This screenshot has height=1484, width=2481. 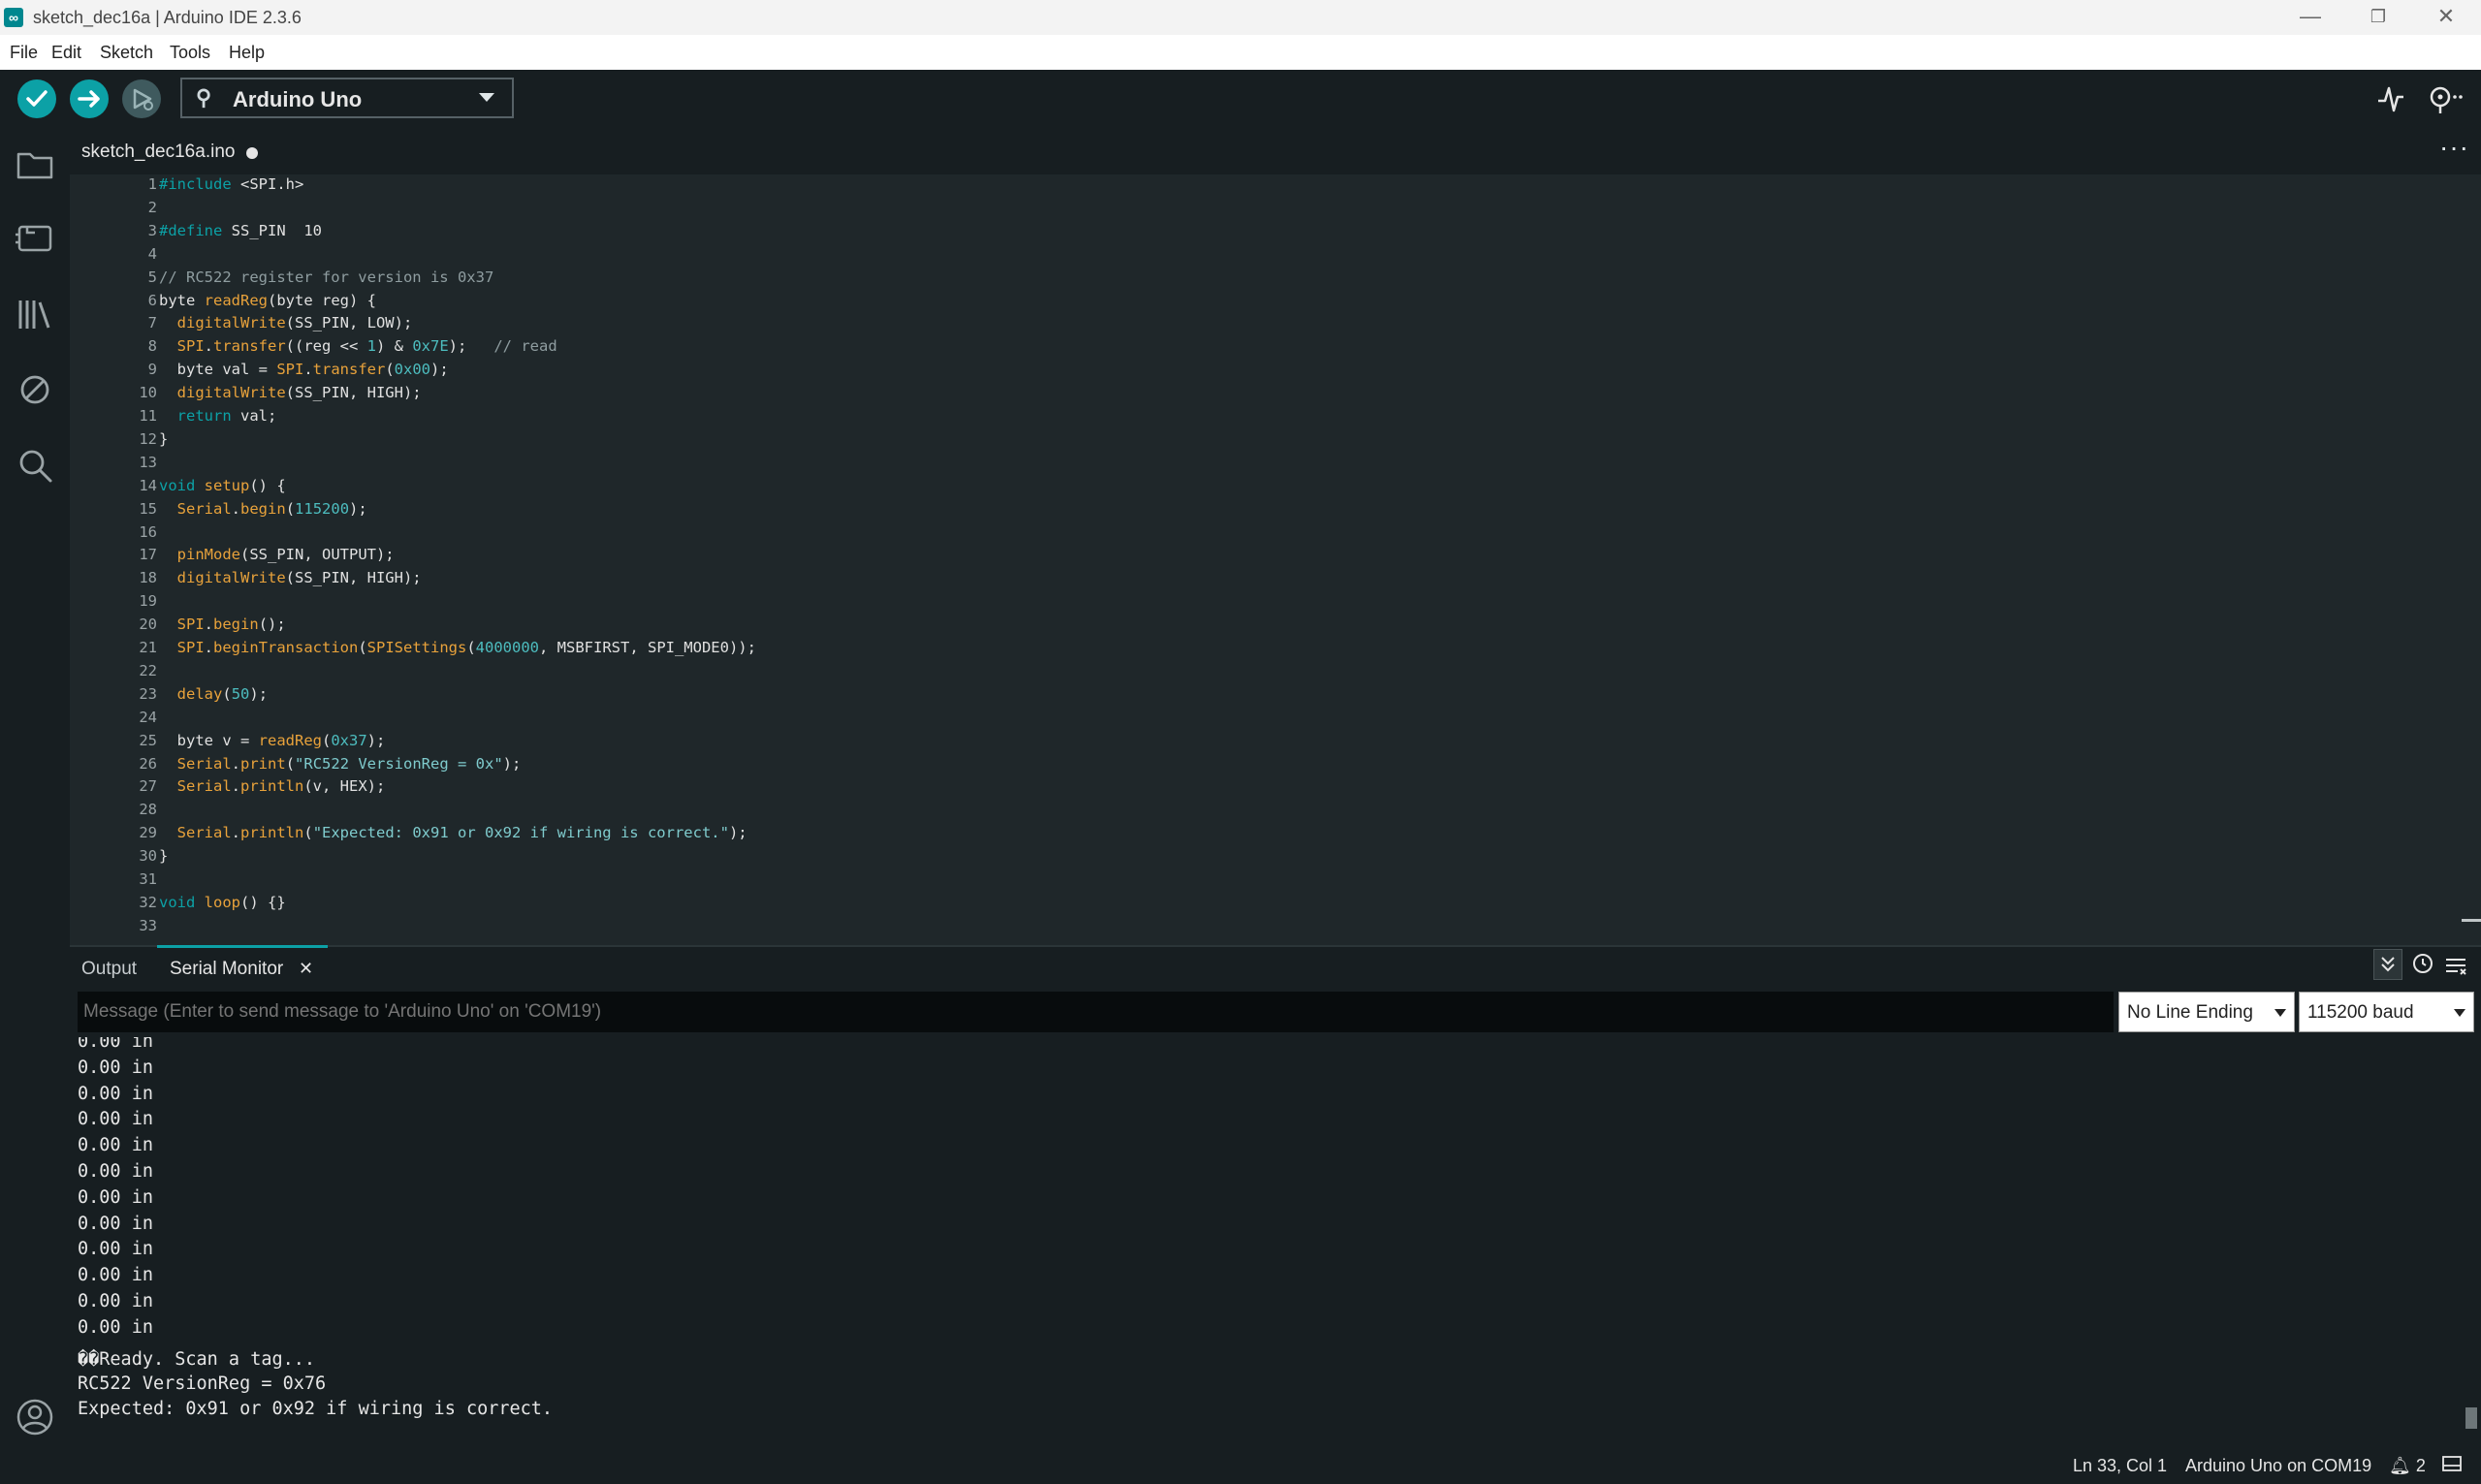 I want to click on line-number: 28, so click(x=148, y=810).